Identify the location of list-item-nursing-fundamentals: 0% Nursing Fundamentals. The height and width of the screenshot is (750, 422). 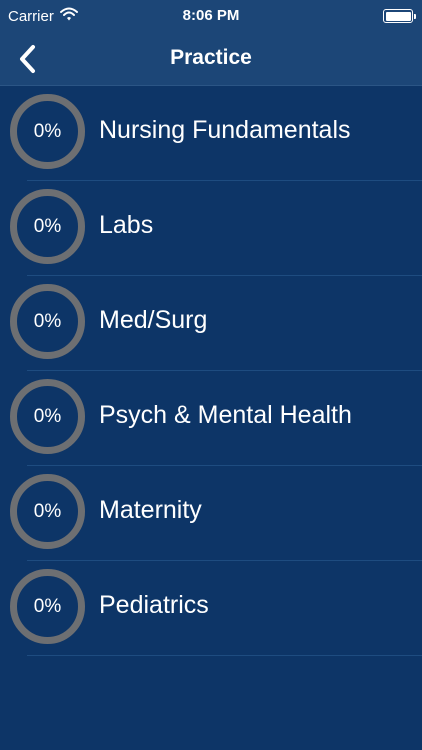
(211, 133).